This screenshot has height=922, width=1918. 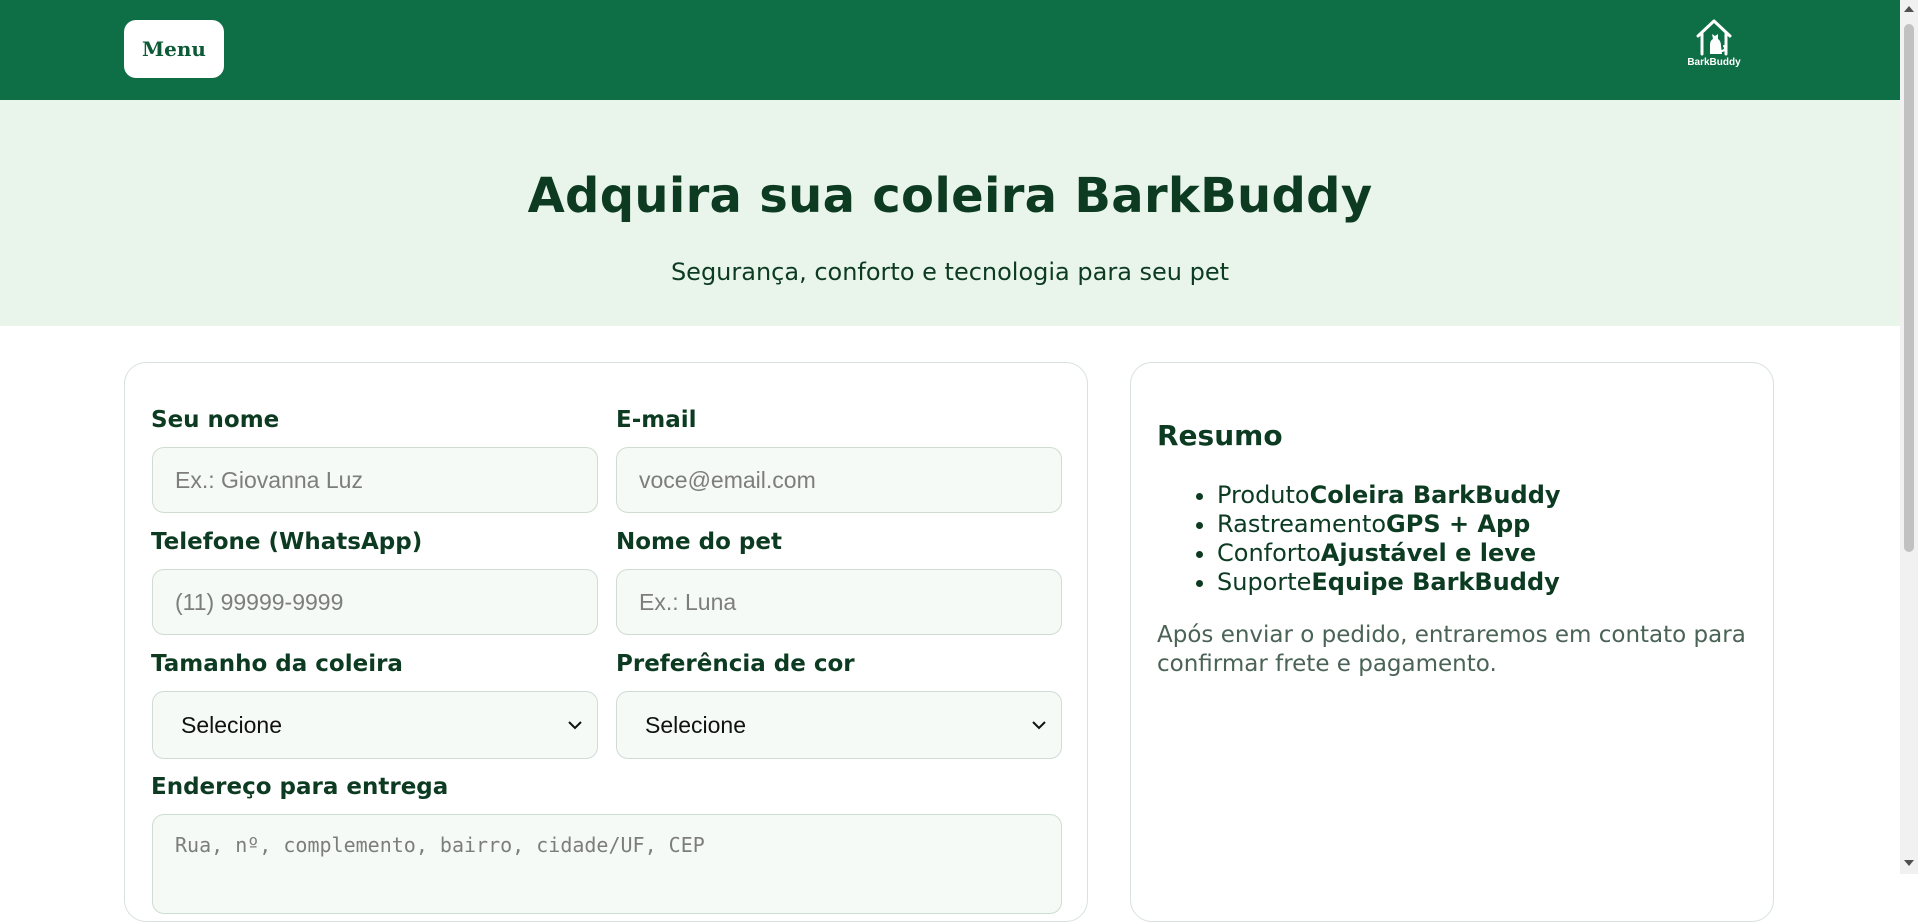 I want to click on phone-input, so click(x=375, y=602).